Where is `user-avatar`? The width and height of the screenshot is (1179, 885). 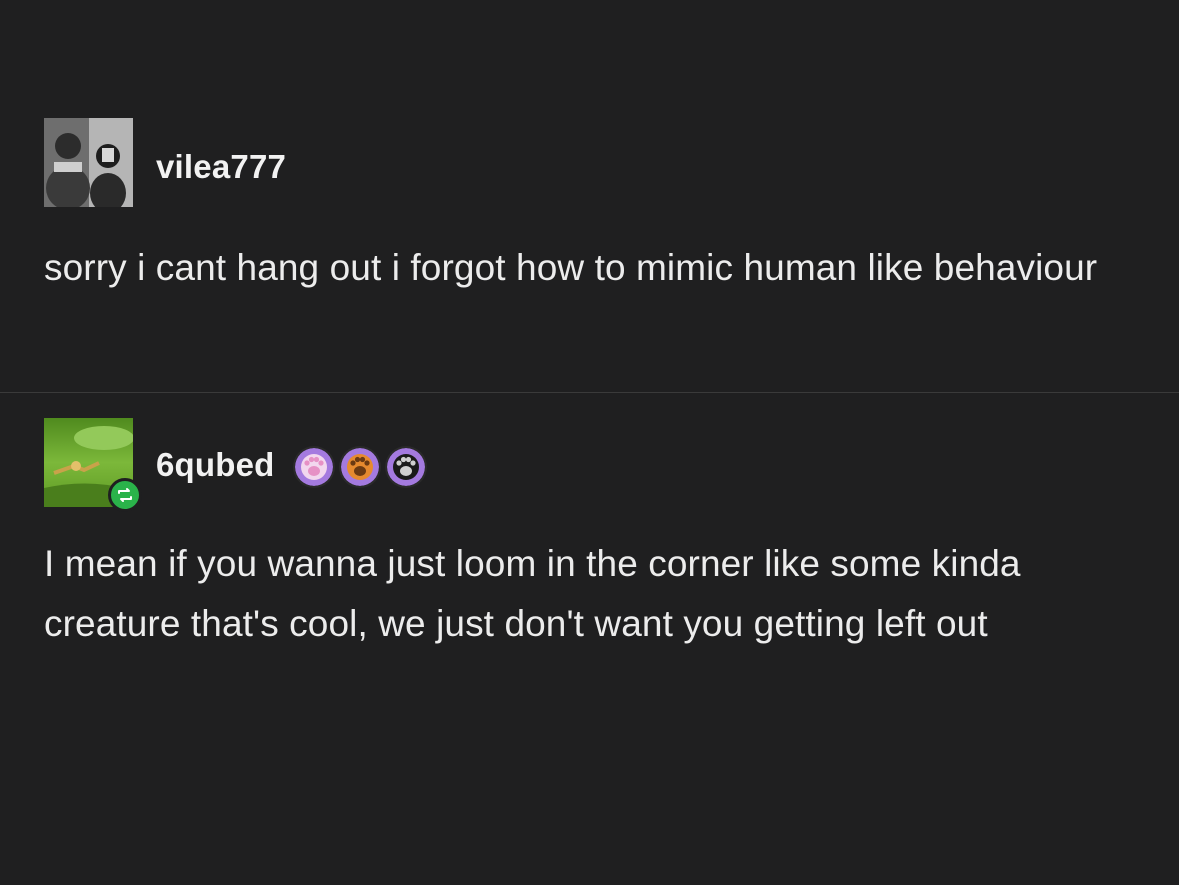 user-avatar is located at coordinates (88, 162).